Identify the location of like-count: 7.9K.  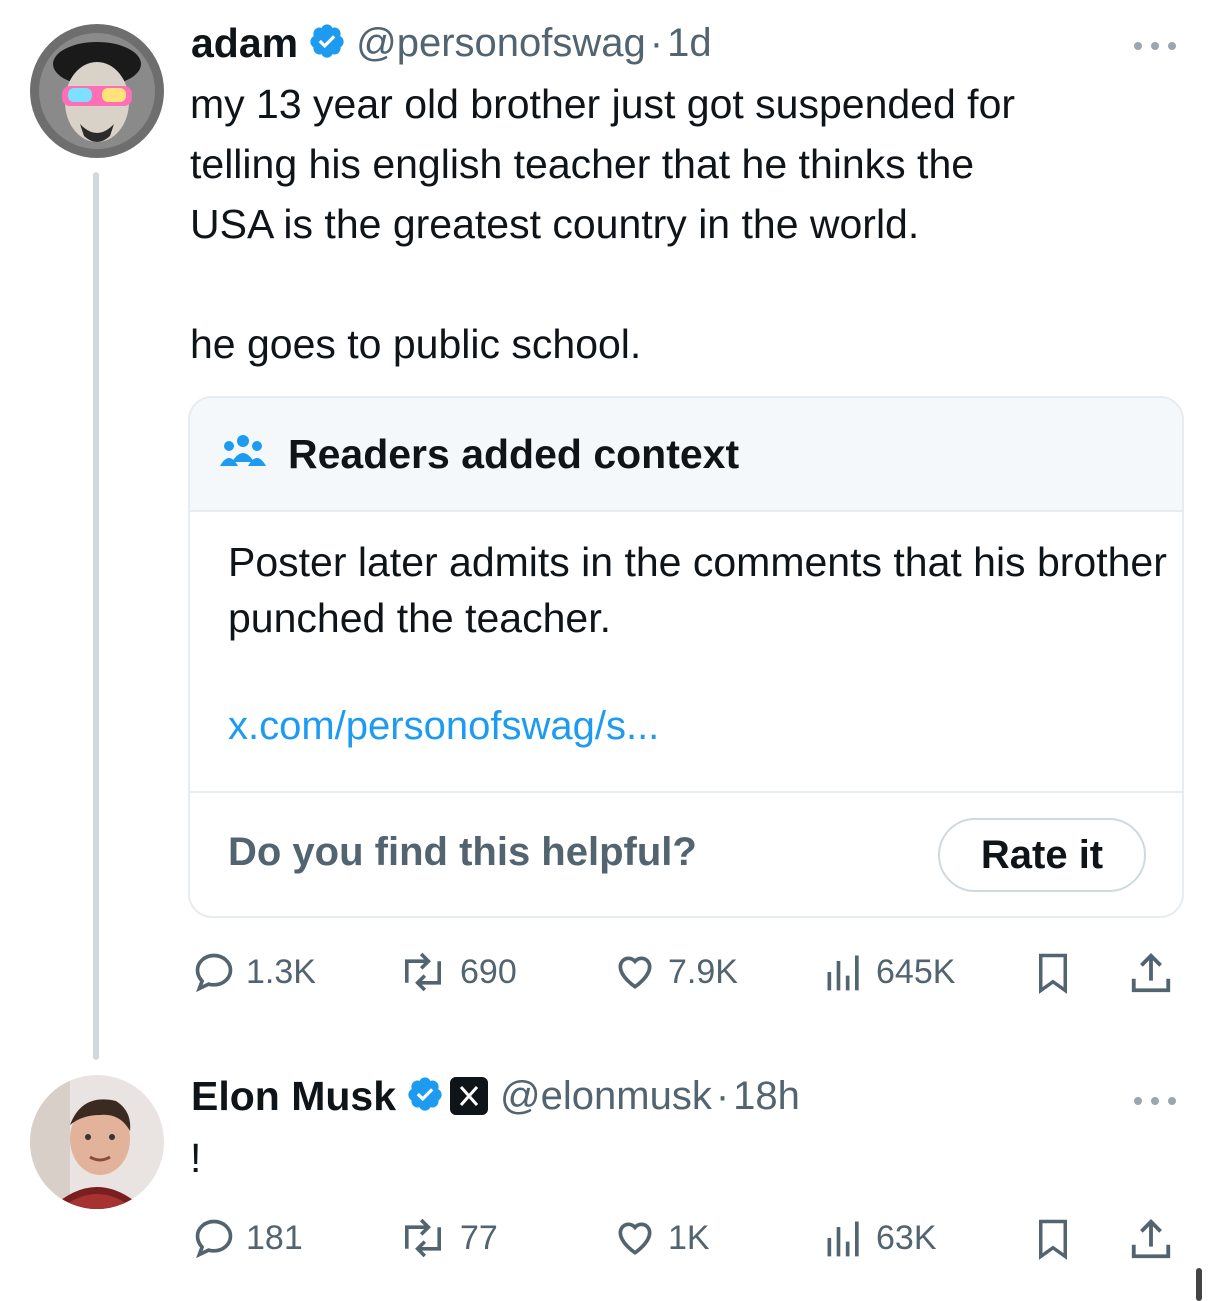
(703, 971).